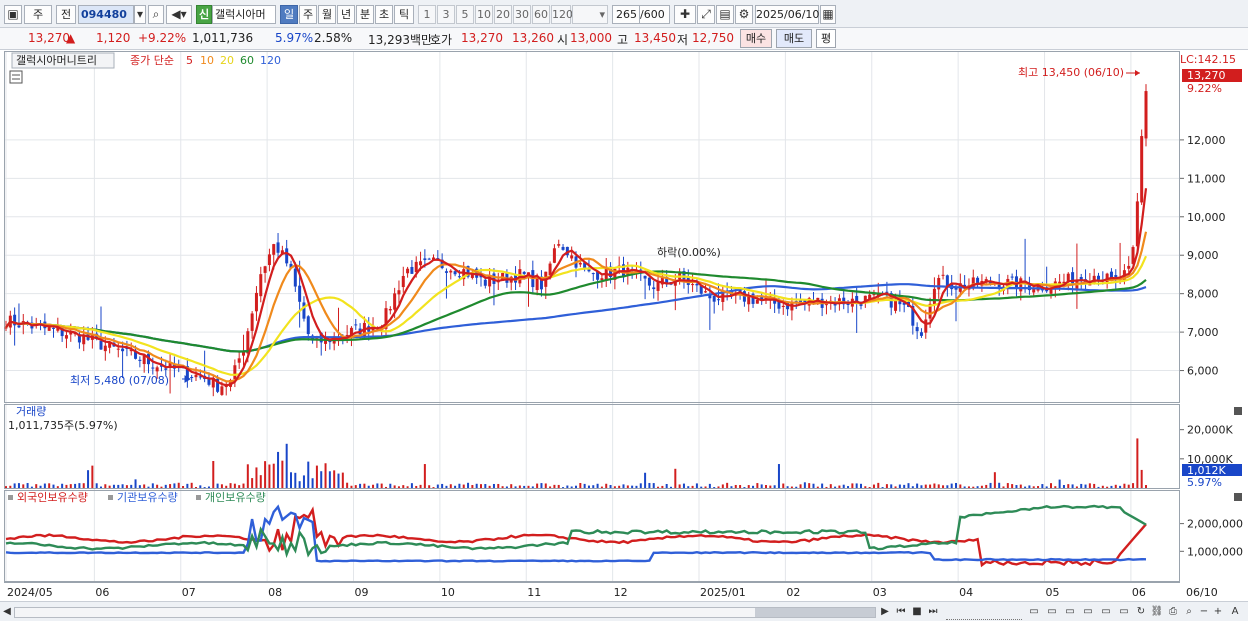 Image resolution: width=1248 pixels, height=621 pixels. Describe the element at coordinates (984, 612) in the screenshot. I see `zoom-slider` at that location.